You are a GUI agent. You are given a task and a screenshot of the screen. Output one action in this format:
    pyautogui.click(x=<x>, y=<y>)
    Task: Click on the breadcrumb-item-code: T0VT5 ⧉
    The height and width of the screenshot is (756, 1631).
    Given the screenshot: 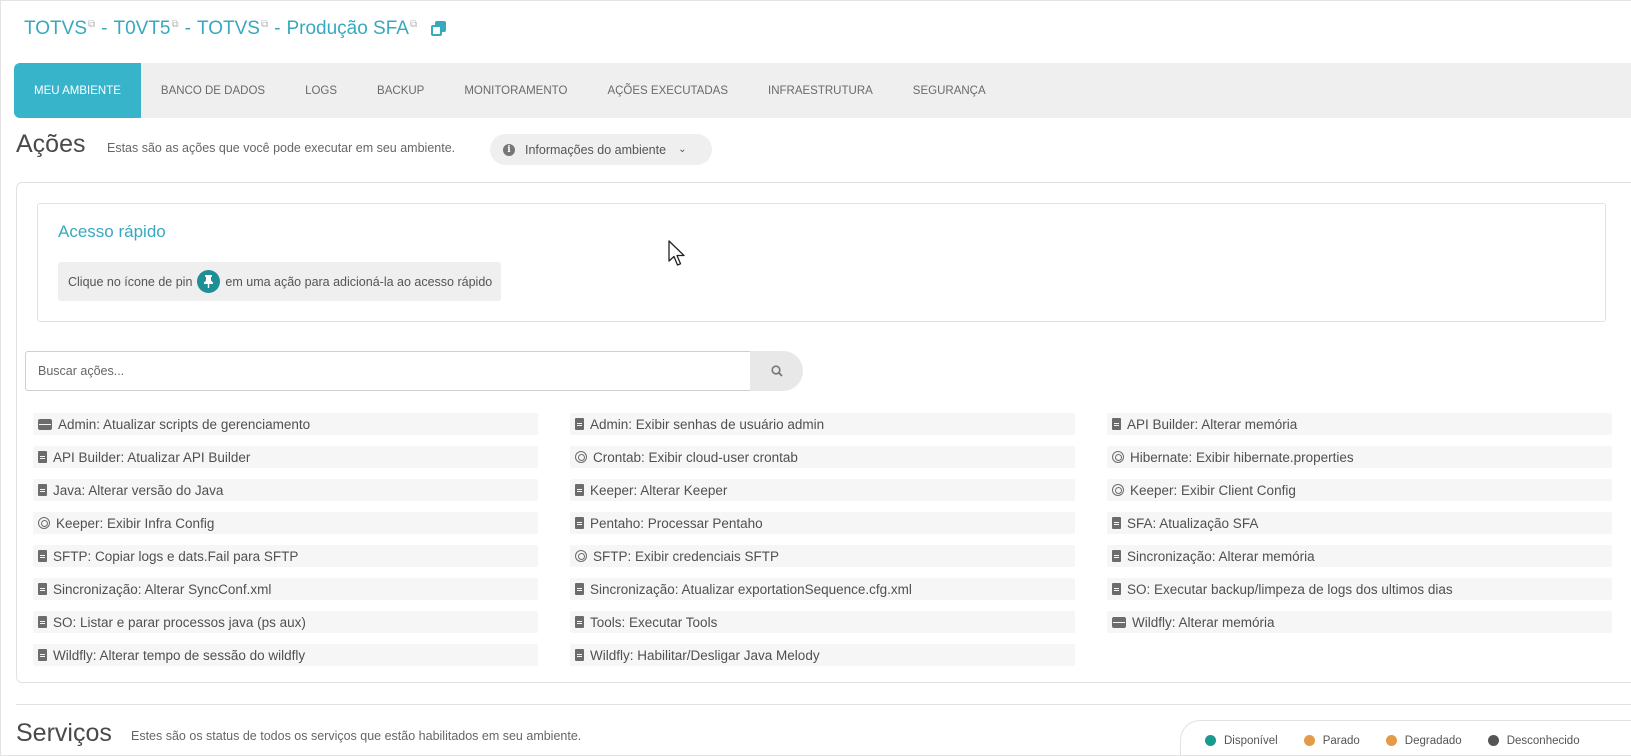 What is the action you would take?
    pyautogui.click(x=145, y=29)
    